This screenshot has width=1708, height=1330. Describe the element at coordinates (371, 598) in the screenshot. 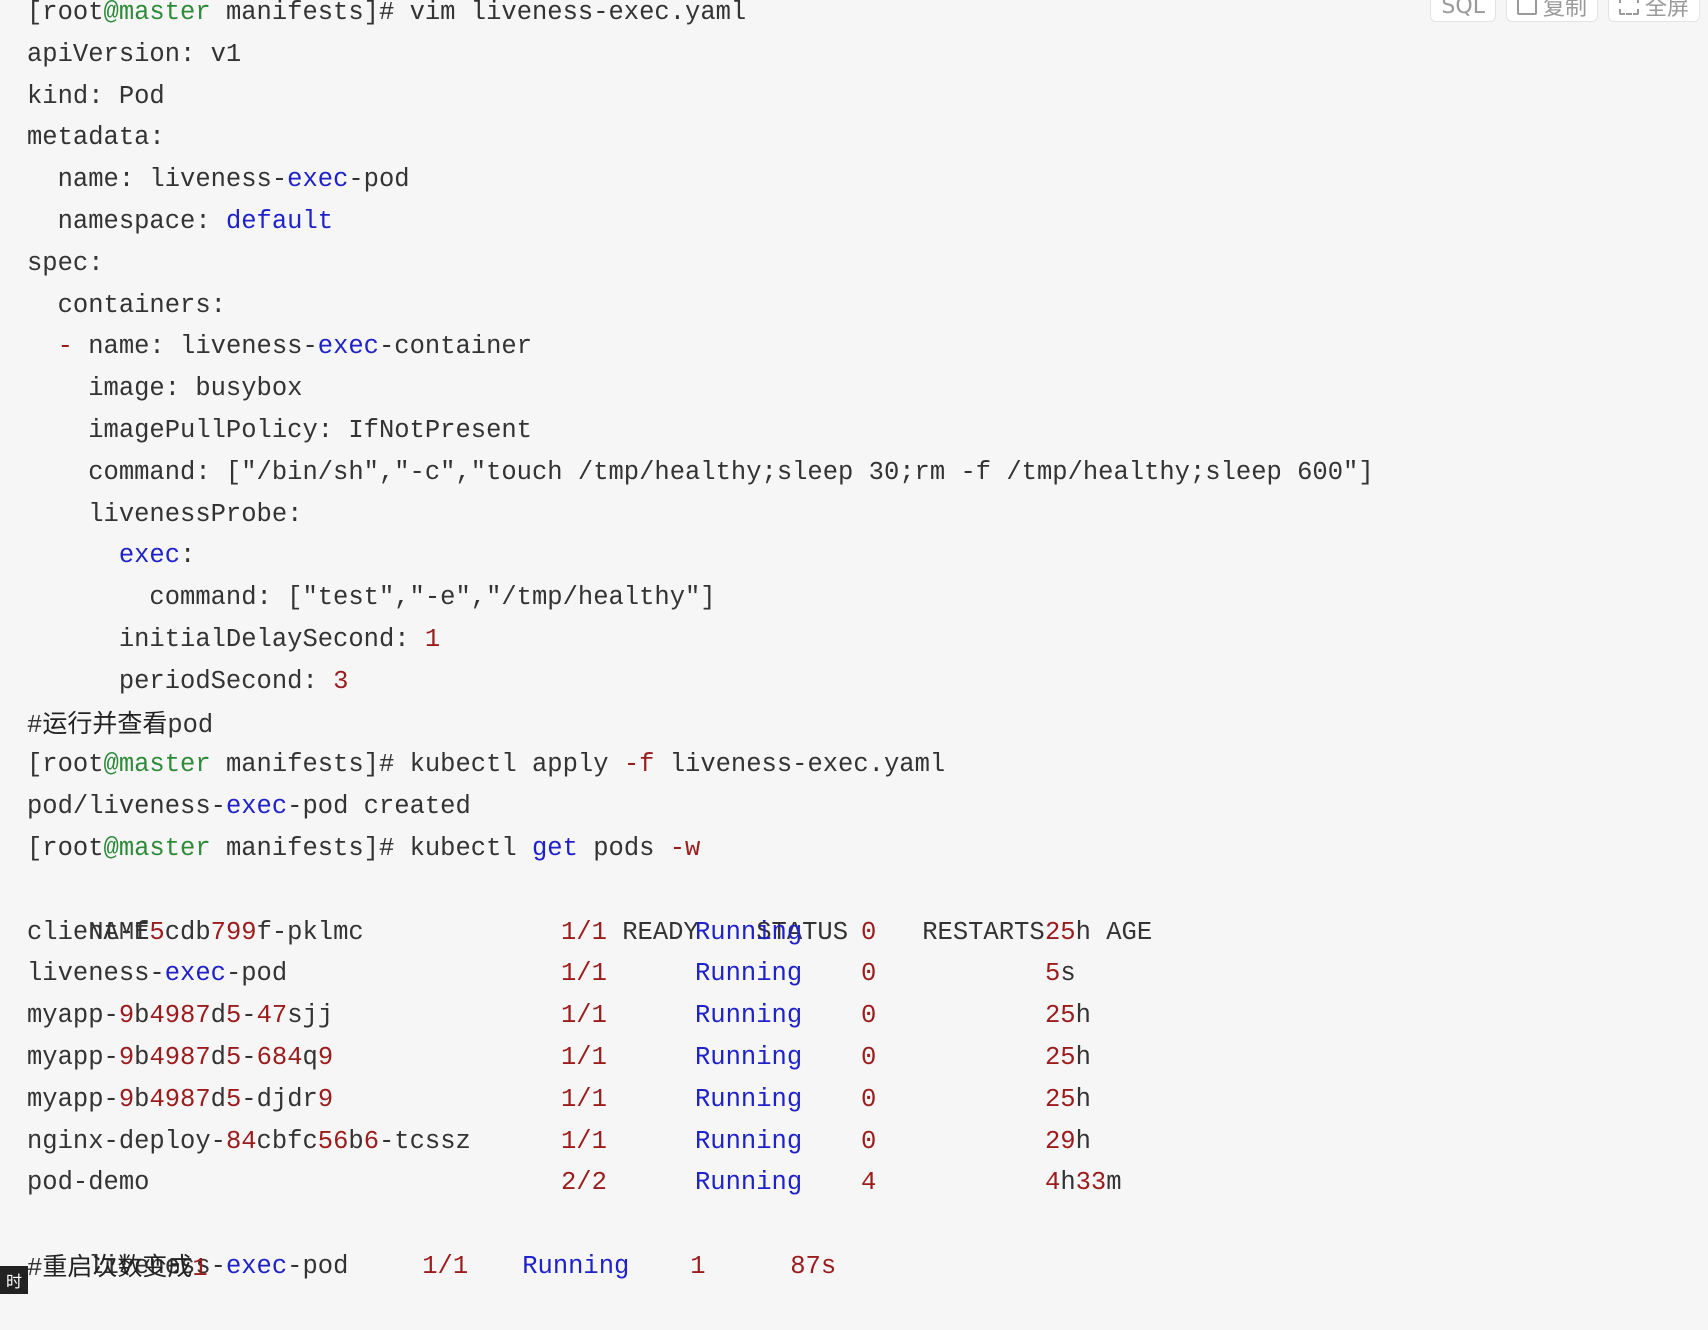

I see `code-line: command: ["test","-e","/tmp/healthy"]` at that location.